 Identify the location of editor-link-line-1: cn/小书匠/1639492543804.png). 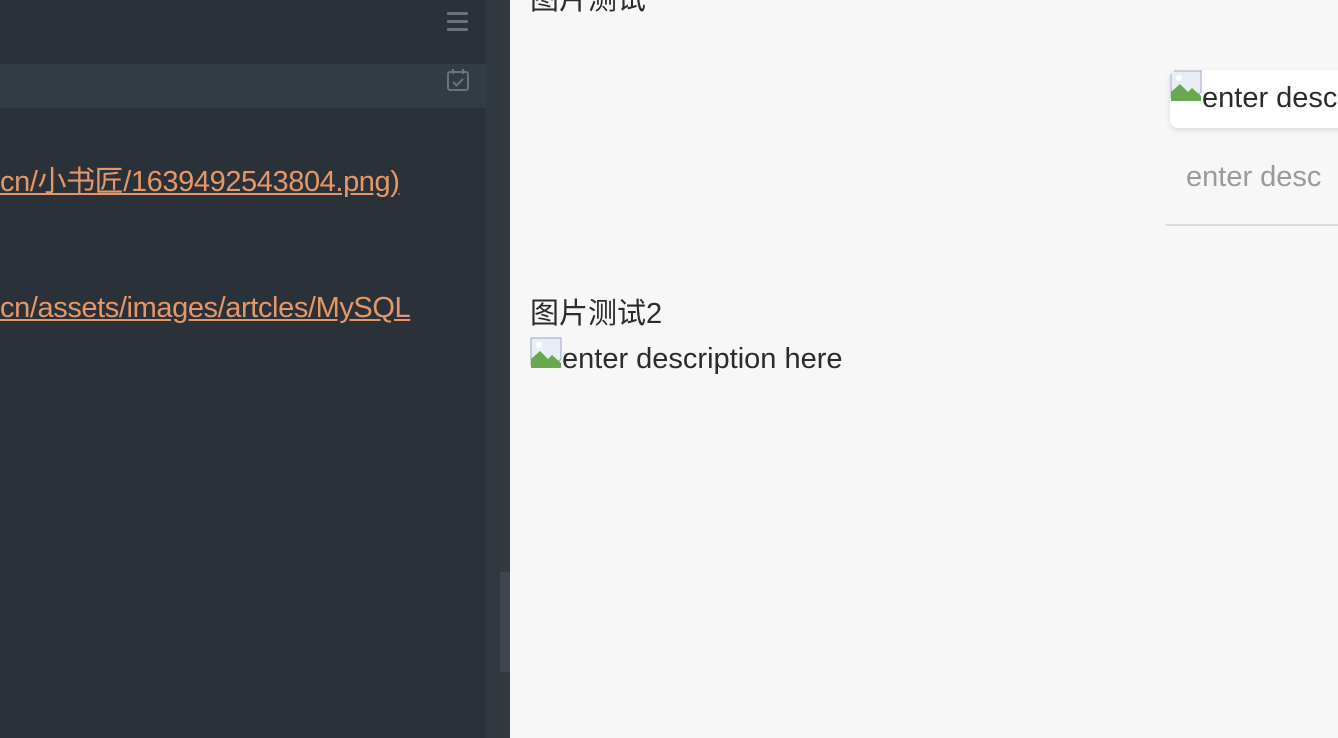
(200, 179).